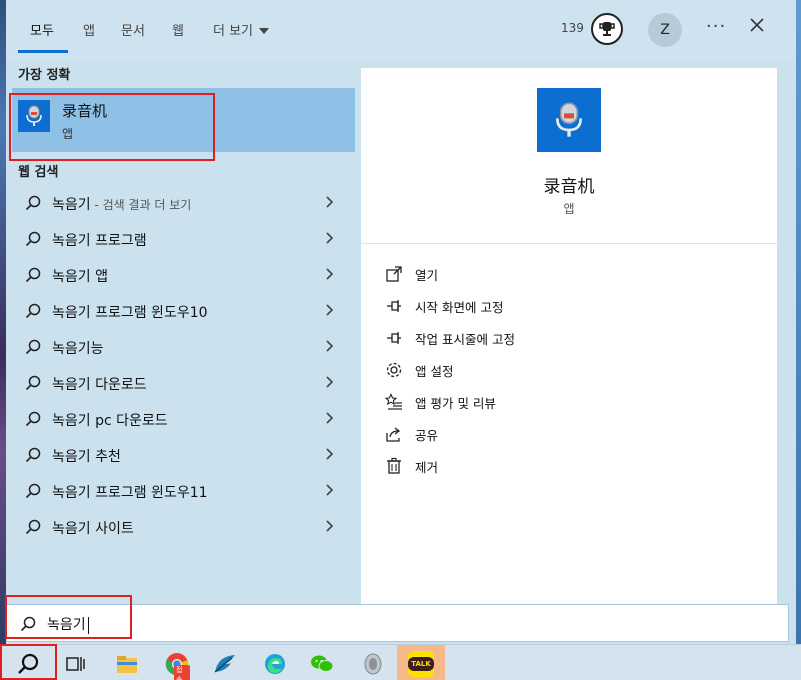 This screenshot has height=680, width=801. Describe the element at coordinates (127, 664) in the screenshot. I see `file-explorer-icon` at that location.